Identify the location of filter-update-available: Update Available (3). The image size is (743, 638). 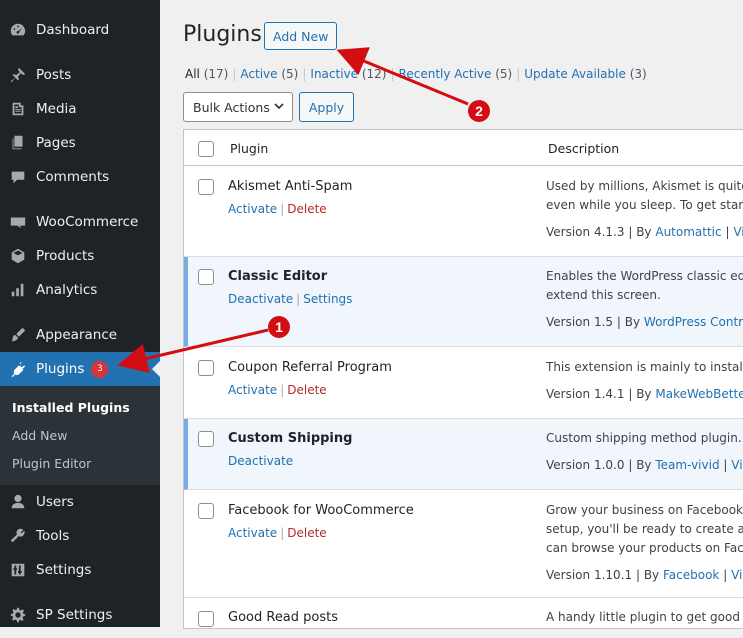
(585, 74).